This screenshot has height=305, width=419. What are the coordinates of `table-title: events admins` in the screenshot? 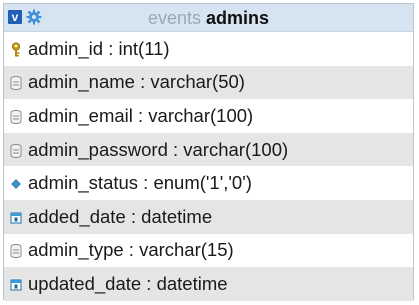 It's located at (208, 18).